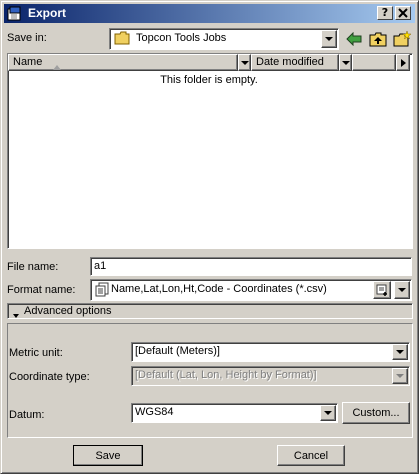 The image size is (419, 474). I want to click on format-name-label: Format name:, so click(41, 290).